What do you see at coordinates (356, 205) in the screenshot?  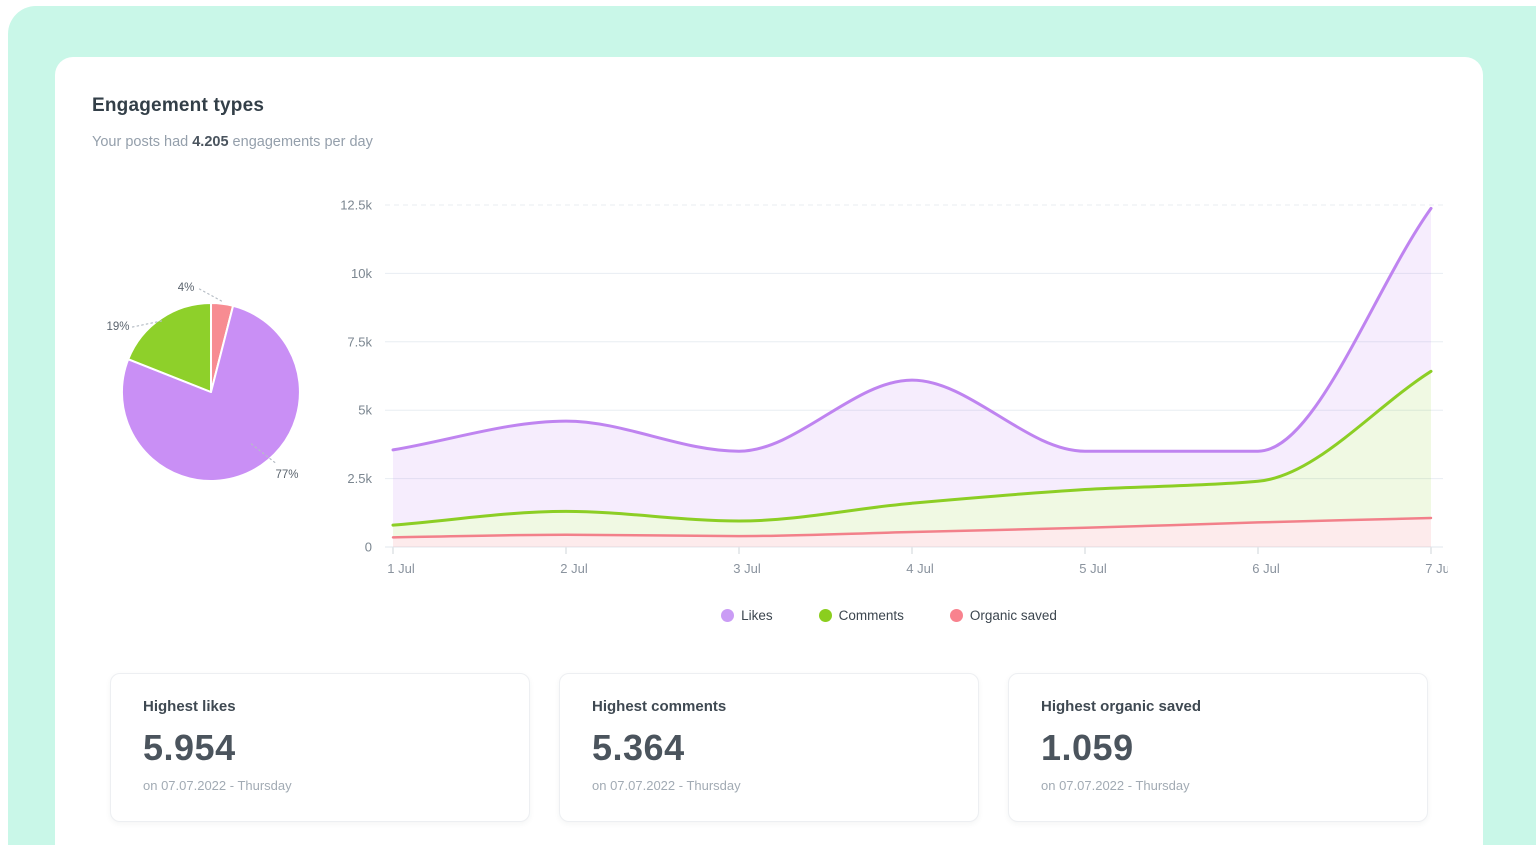 I see `y-axis-label: 12.5k` at bounding box center [356, 205].